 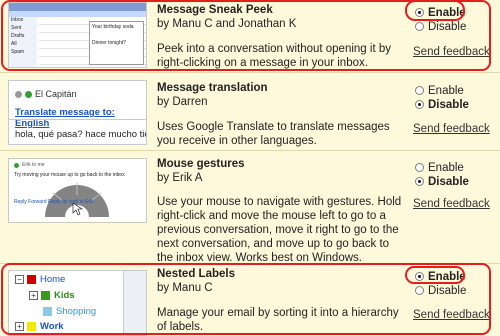 I want to click on preview-sender: El Capitán, so click(x=56, y=94).